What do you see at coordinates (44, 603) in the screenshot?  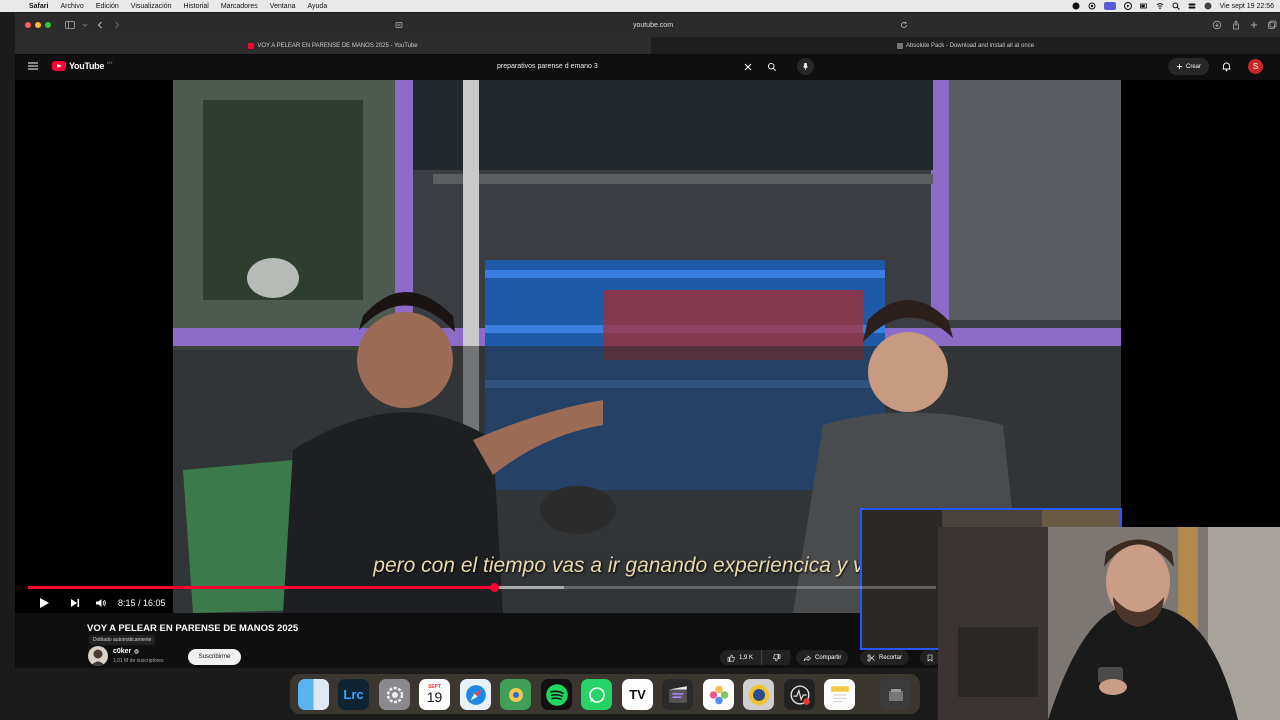 I see `play-icon` at bounding box center [44, 603].